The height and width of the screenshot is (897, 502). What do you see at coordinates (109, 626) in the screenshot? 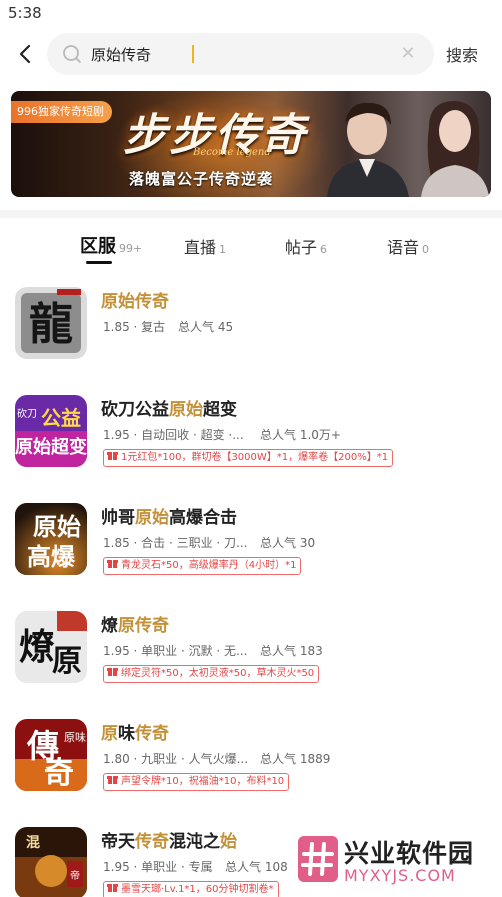
I see `name-text: 燎` at bounding box center [109, 626].